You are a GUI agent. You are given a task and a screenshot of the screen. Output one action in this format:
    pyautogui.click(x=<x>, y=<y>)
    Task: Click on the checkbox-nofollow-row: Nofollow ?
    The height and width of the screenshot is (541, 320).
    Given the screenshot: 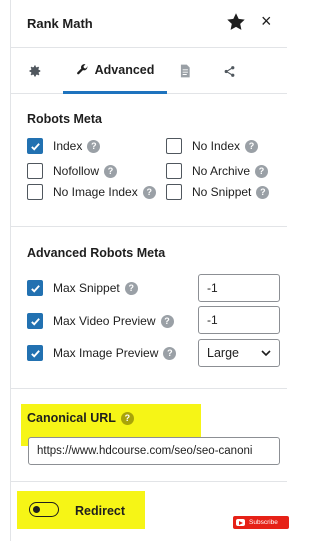 What is the action you would take?
    pyautogui.click(x=72, y=171)
    